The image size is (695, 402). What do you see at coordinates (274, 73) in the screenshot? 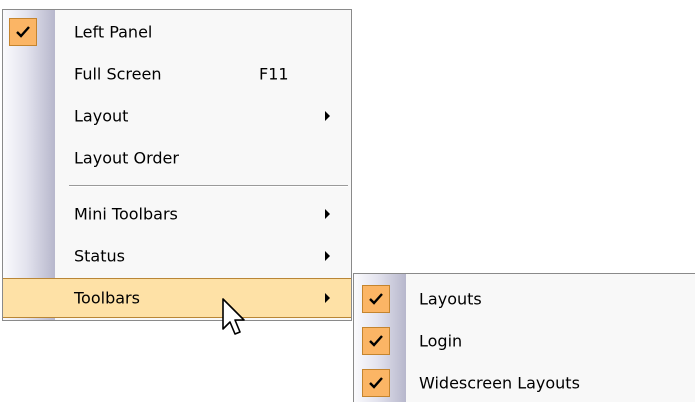
I see `shortcut-key: F11` at bounding box center [274, 73].